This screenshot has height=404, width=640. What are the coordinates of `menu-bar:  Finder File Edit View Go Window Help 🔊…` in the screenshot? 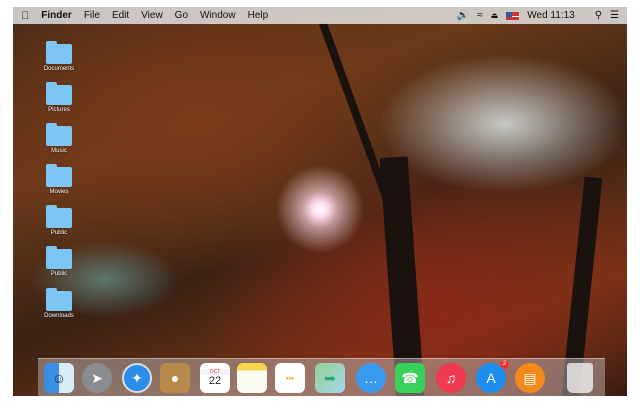 It's located at (320, 15).